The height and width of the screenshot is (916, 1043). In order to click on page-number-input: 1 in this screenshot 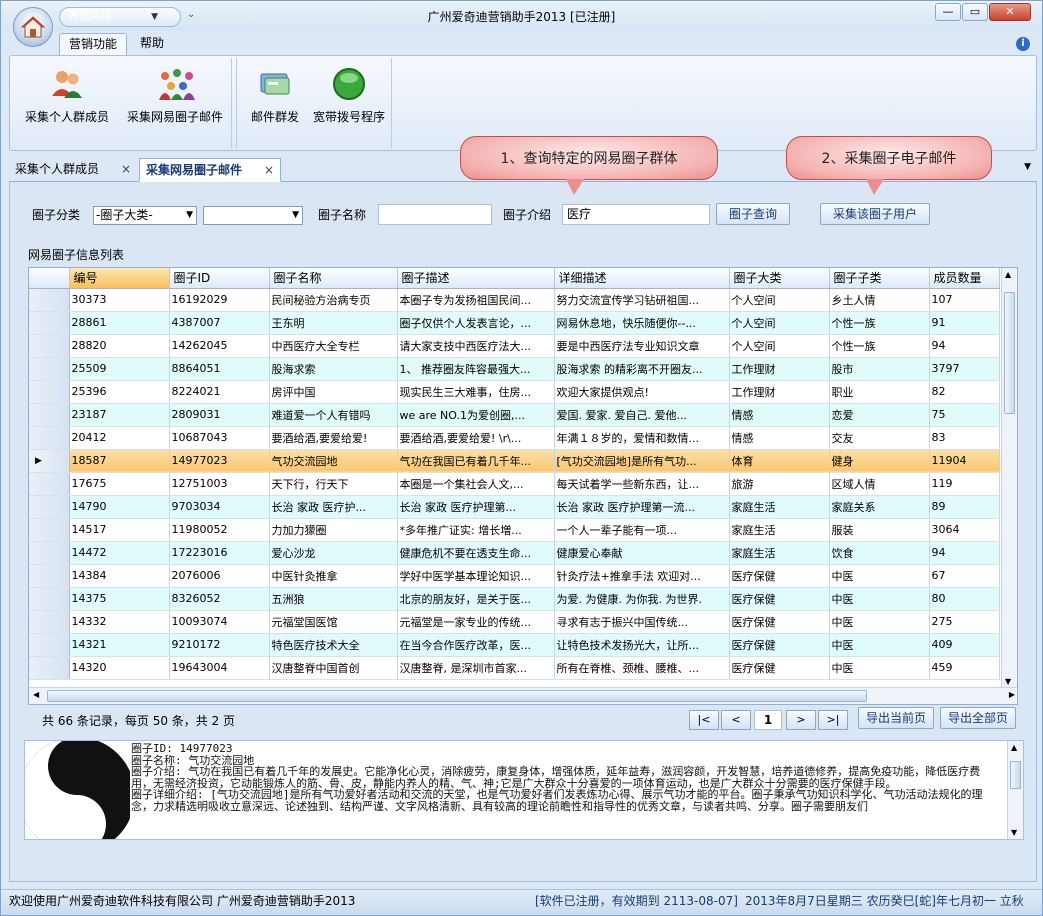, I will do `click(768, 720)`.